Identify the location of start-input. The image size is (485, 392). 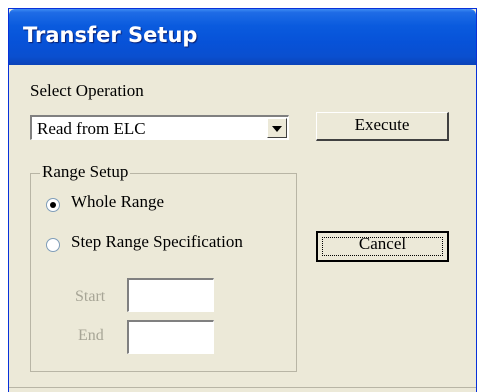
(170, 295).